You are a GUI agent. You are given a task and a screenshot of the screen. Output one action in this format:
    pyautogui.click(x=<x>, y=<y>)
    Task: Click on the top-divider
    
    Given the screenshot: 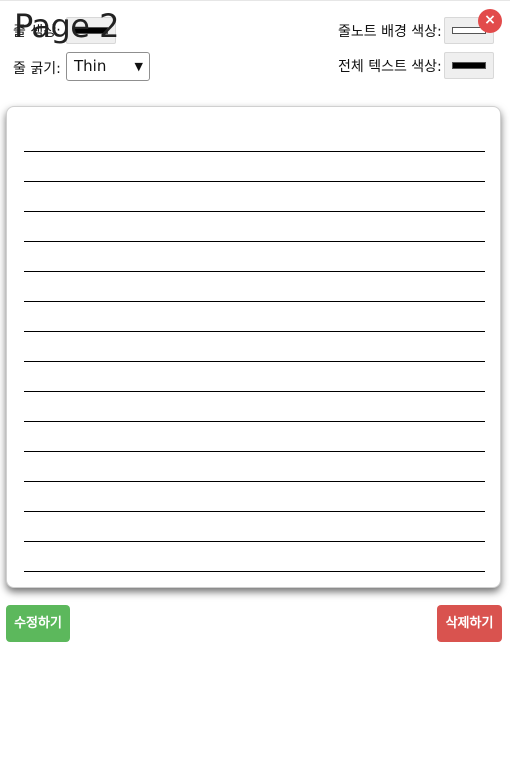 What is the action you would take?
    pyautogui.click(x=255, y=0)
    